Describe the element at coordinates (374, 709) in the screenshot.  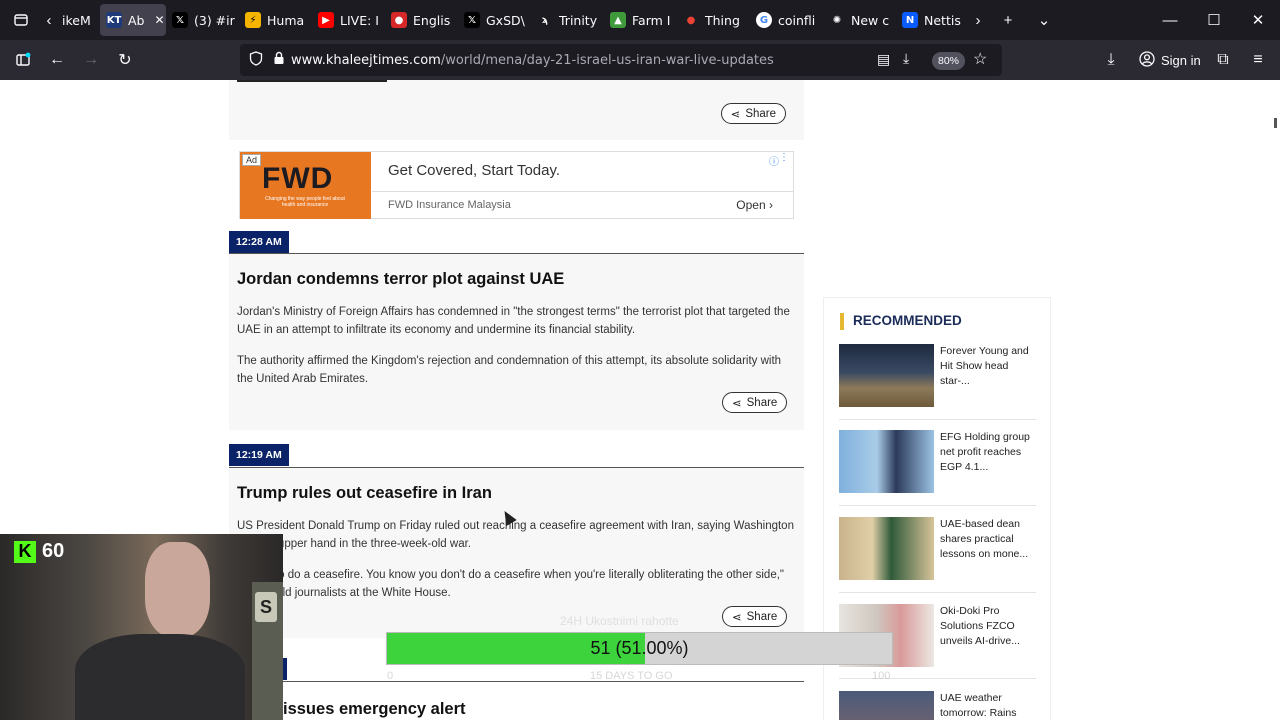
I see `update-headline: issues emergency alert` at that location.